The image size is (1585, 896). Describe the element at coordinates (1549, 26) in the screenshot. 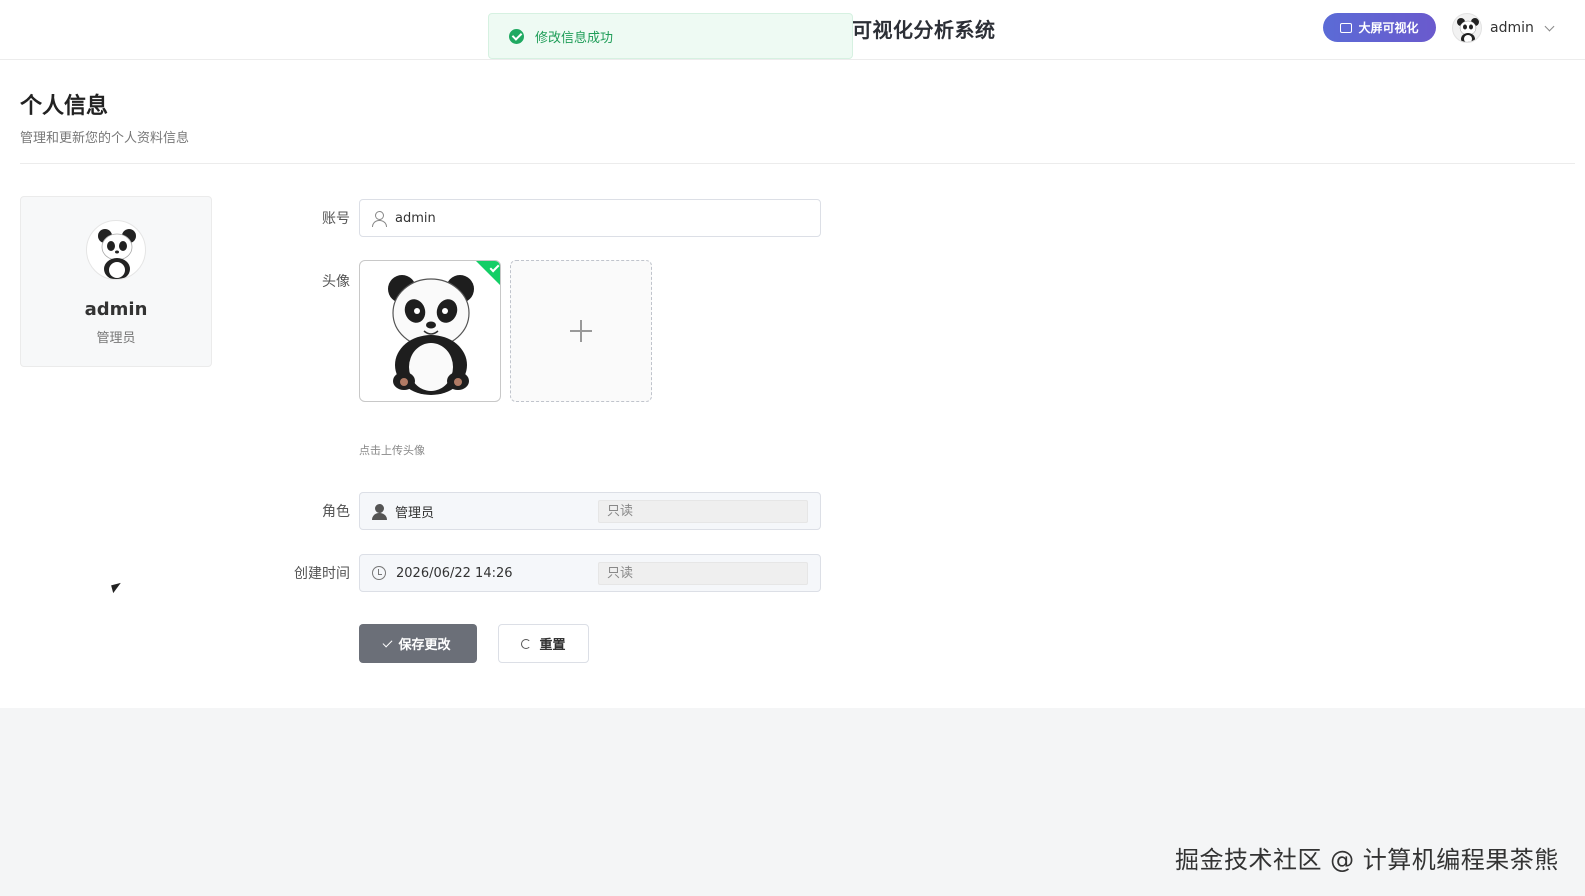

I see `chevron-down-icon` at that location.